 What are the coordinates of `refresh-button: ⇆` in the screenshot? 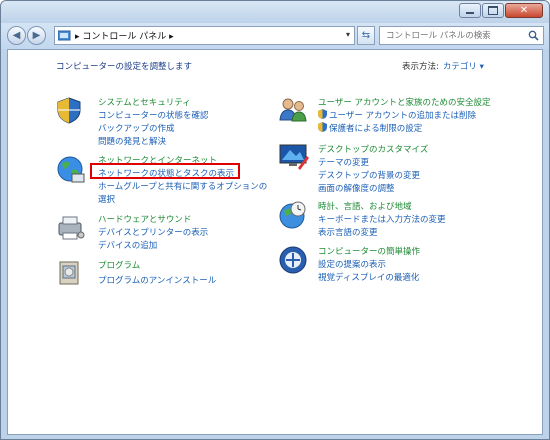 It's located at (366, 35).